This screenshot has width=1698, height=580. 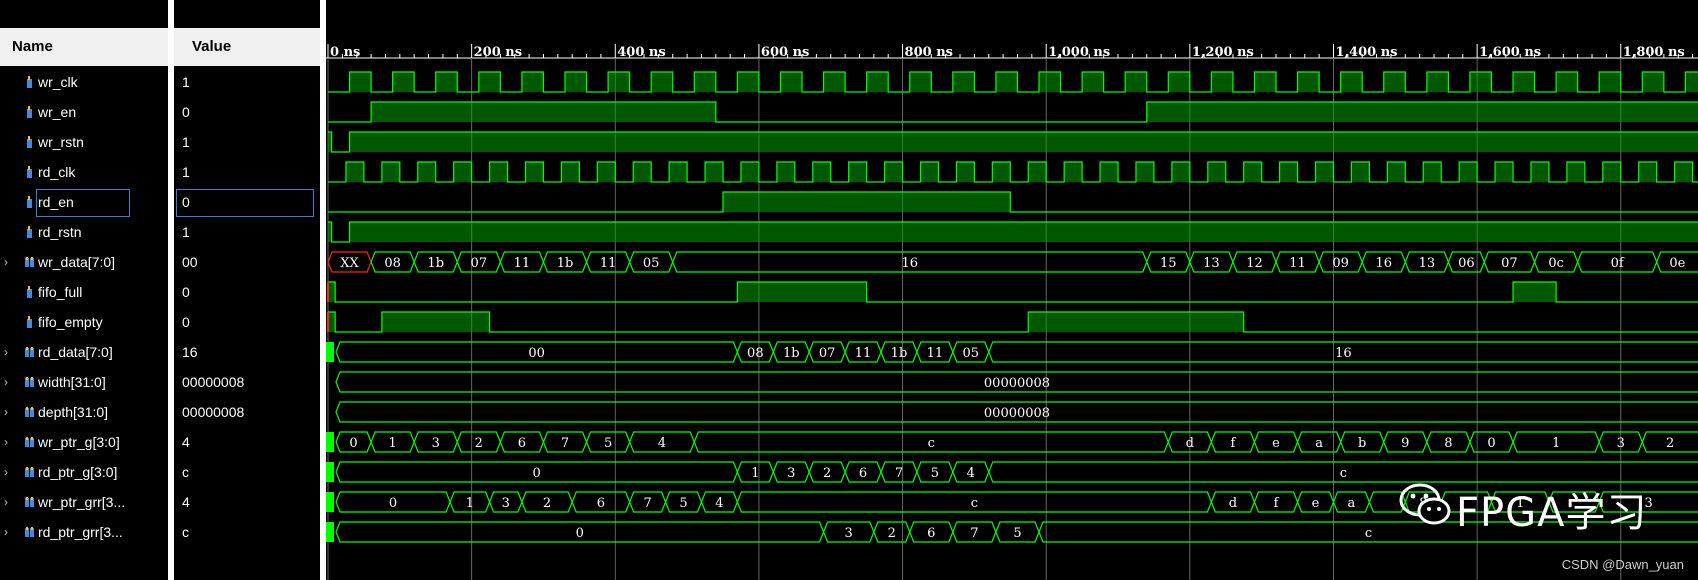 I want to click on watermark: FPGA学习, so click(x=1528, y=507).